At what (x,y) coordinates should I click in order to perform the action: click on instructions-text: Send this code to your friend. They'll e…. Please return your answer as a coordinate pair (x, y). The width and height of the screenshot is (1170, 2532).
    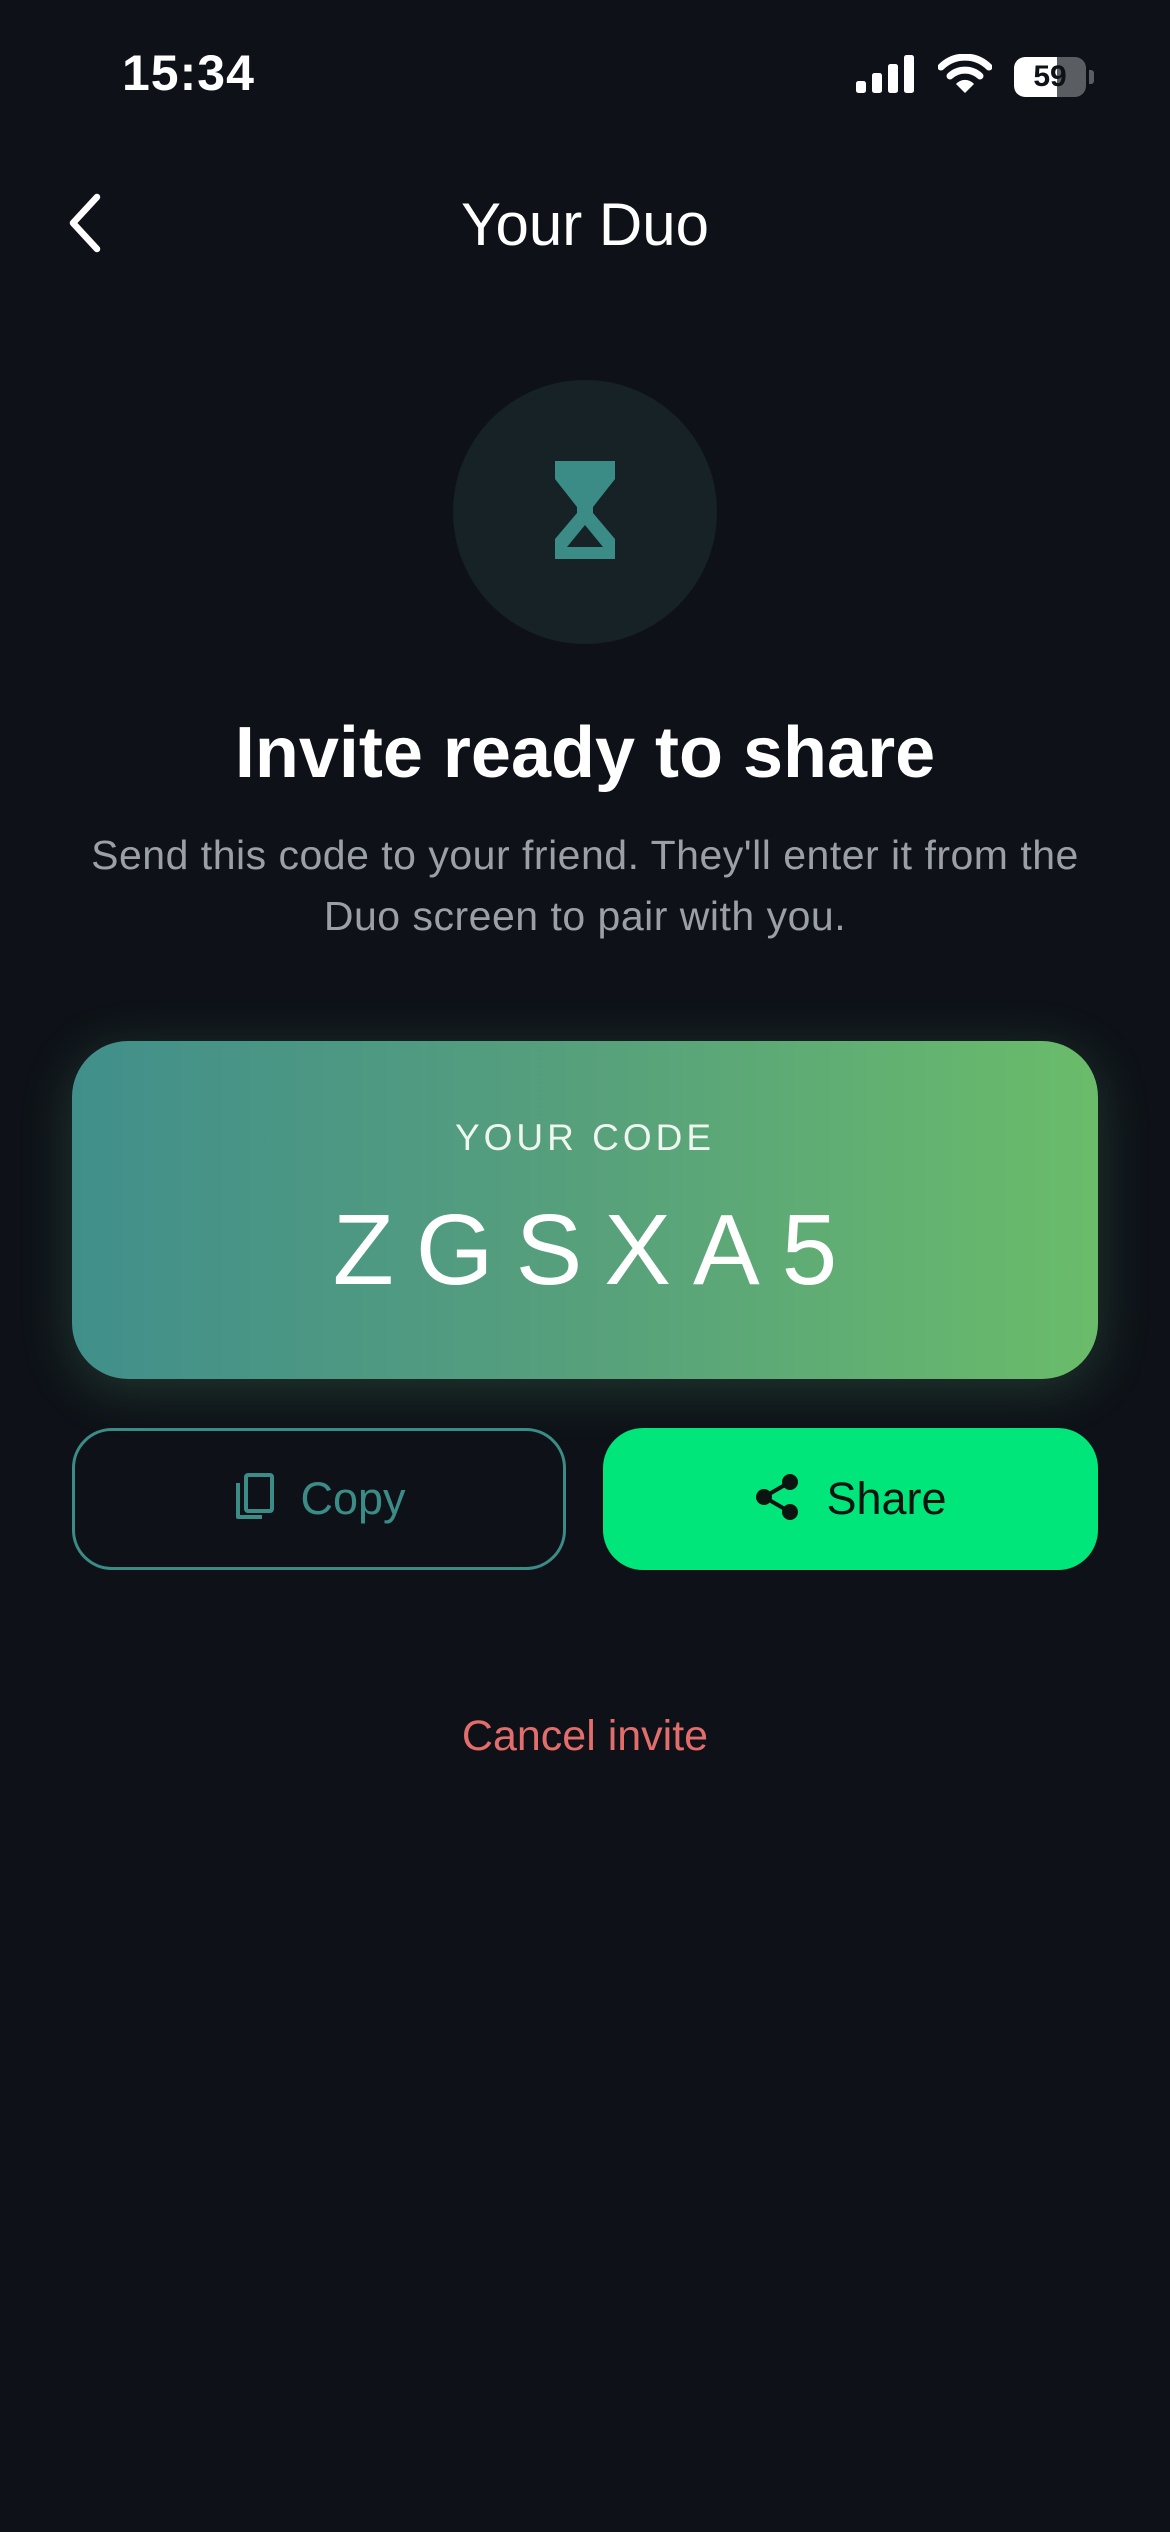
    Looking at the image, I should click on (585, 885).